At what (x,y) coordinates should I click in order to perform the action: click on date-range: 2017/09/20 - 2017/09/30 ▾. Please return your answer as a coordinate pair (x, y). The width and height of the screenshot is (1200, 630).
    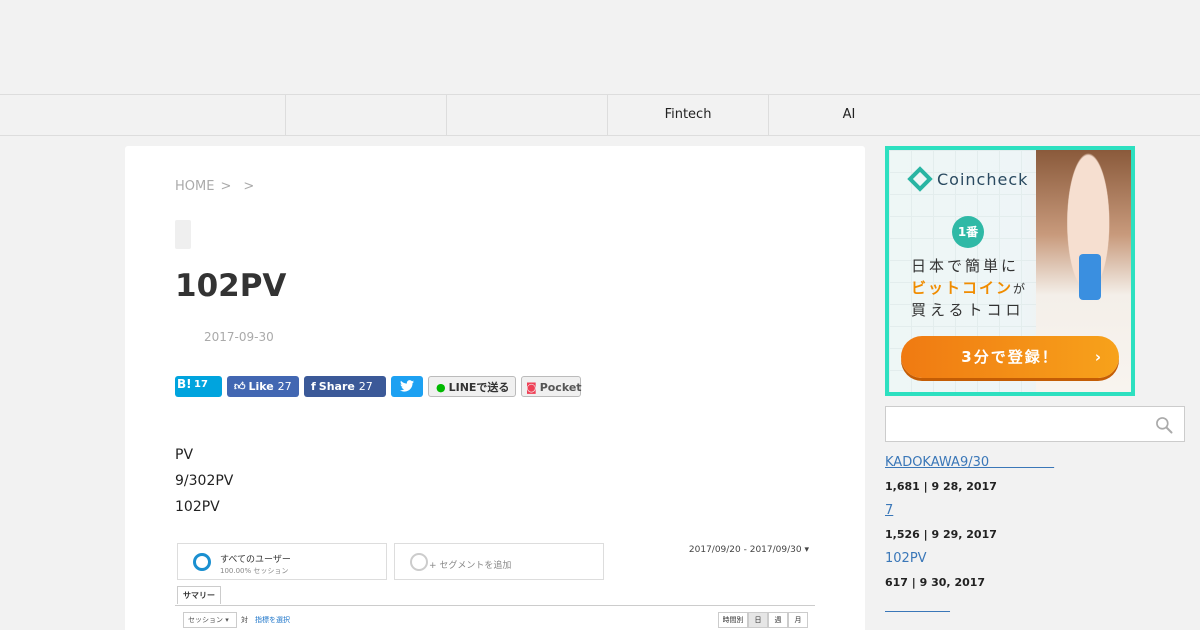
    Looking at the image, I should click on (748, 550).